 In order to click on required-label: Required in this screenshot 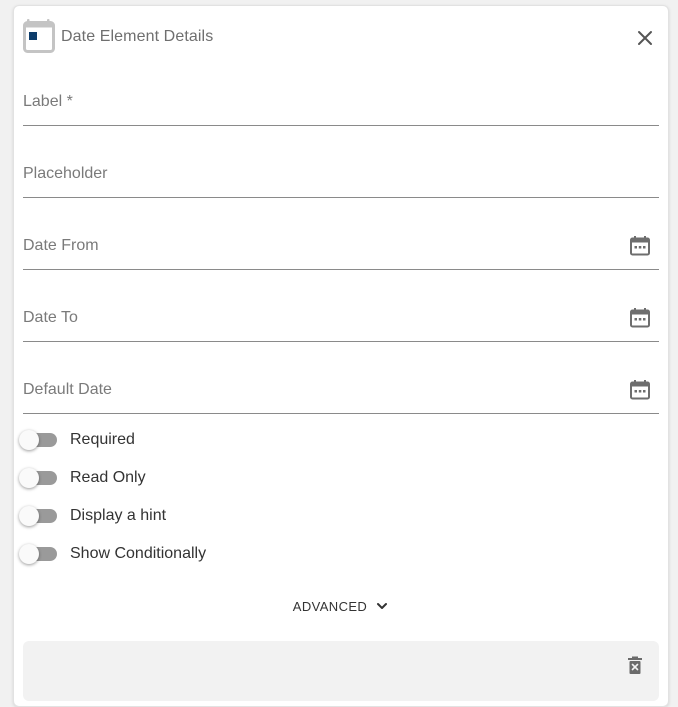, I will do `click(102, 439)`.